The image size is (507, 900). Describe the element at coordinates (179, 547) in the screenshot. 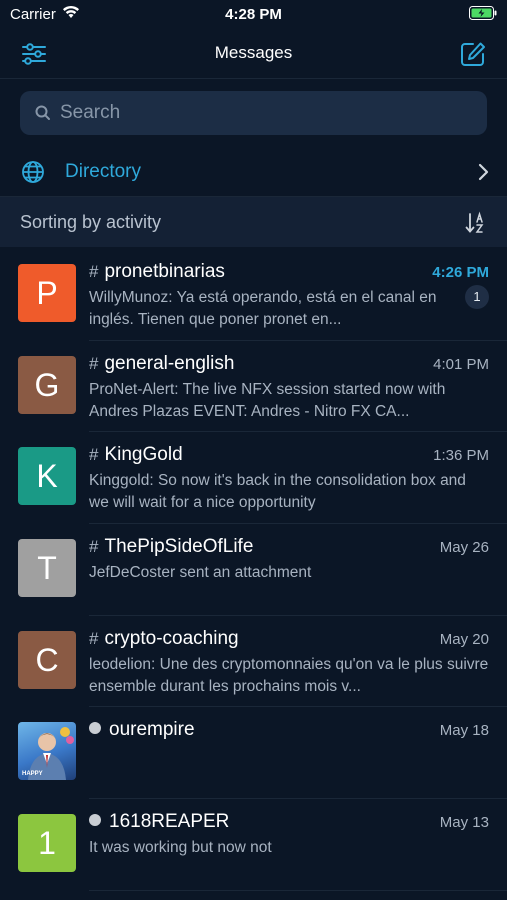

I see `chat-name: ThePipSideOfLife` at that location.